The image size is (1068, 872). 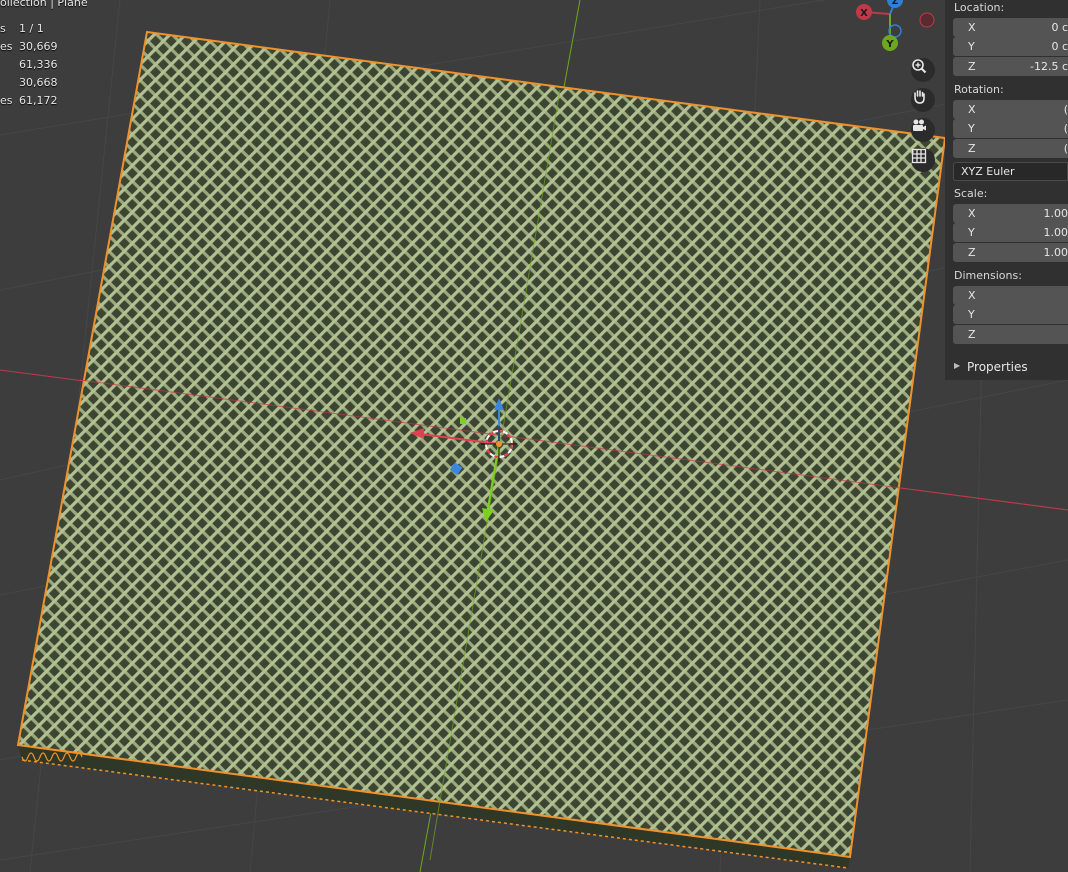 What do you see at coordinates (988, 171) in the screenshot?
I see `rotation-mode-value: XYZ Euler` at bounding box center [988, 171].